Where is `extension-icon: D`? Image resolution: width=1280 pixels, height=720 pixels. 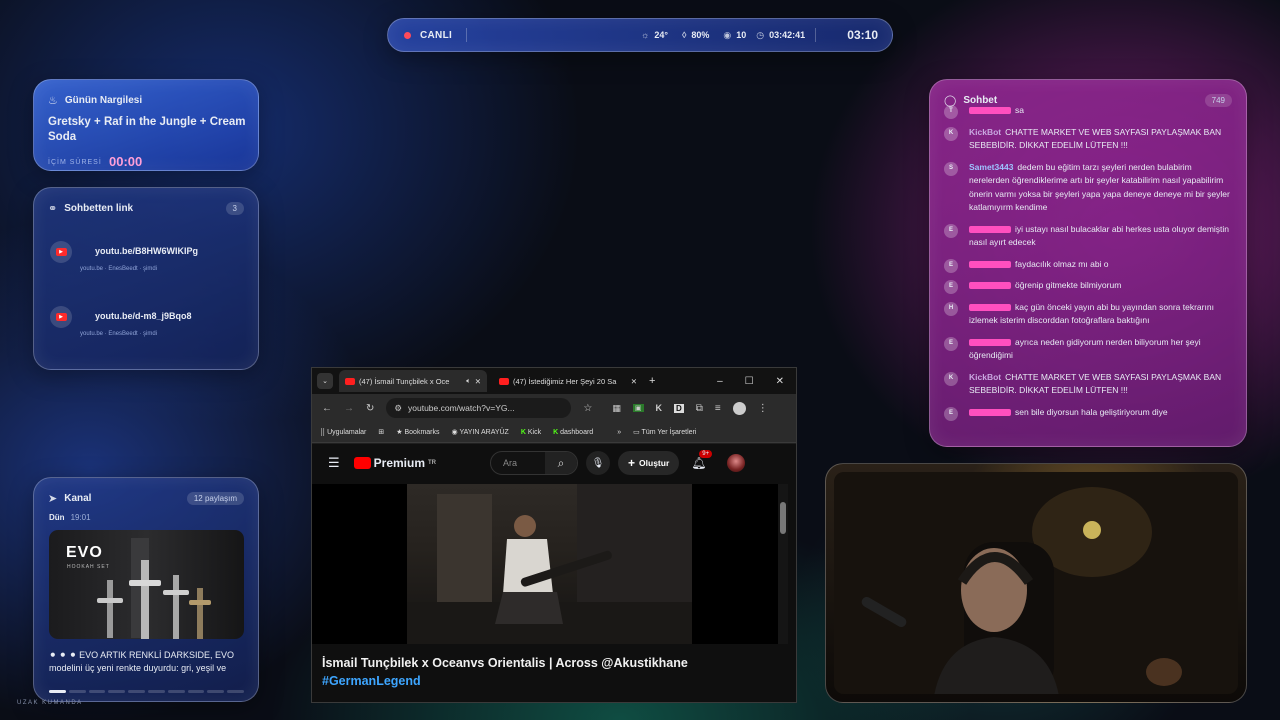 extension-icon: D is located at coordinates (679, 408).